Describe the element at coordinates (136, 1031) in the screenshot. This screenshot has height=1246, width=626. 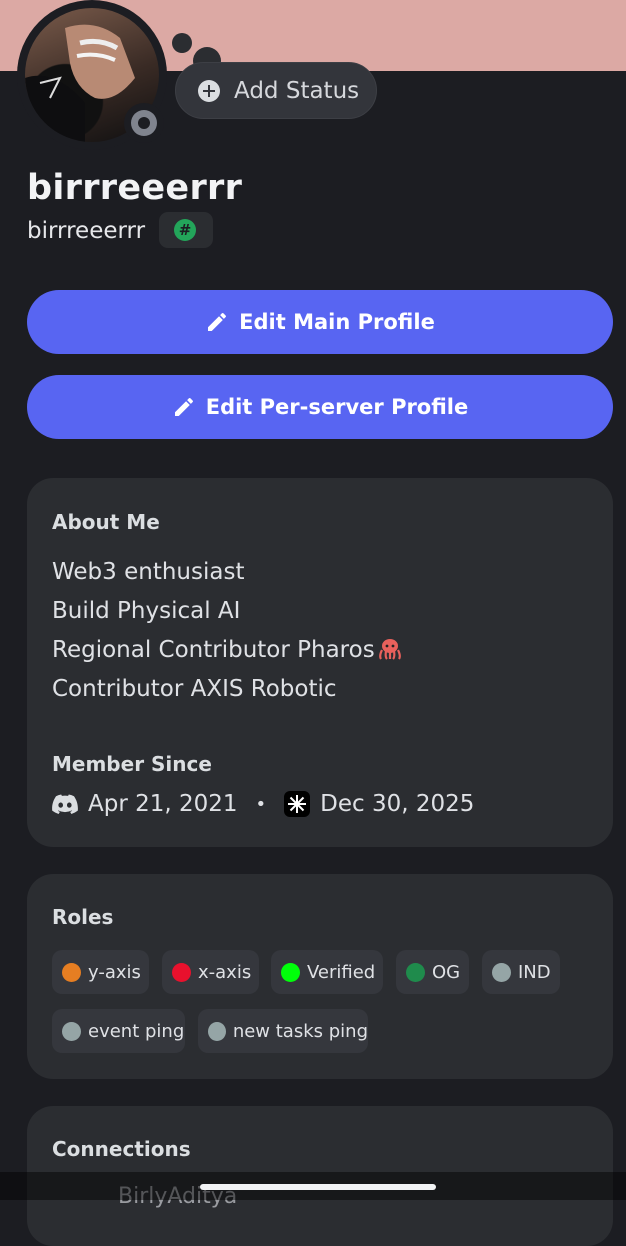
I see `role-label: event ping` at that location.